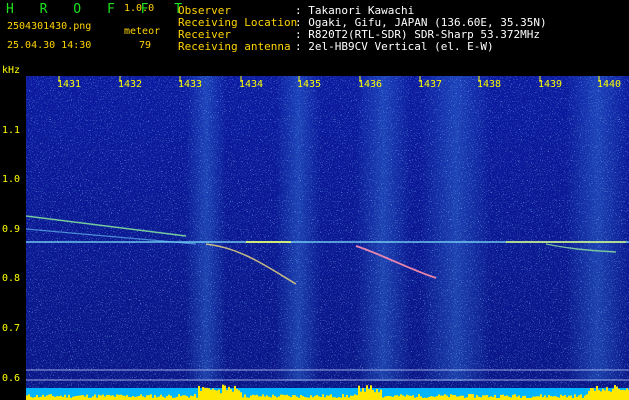  I want to click on app-version: 1.0.0, so click(139, 8).